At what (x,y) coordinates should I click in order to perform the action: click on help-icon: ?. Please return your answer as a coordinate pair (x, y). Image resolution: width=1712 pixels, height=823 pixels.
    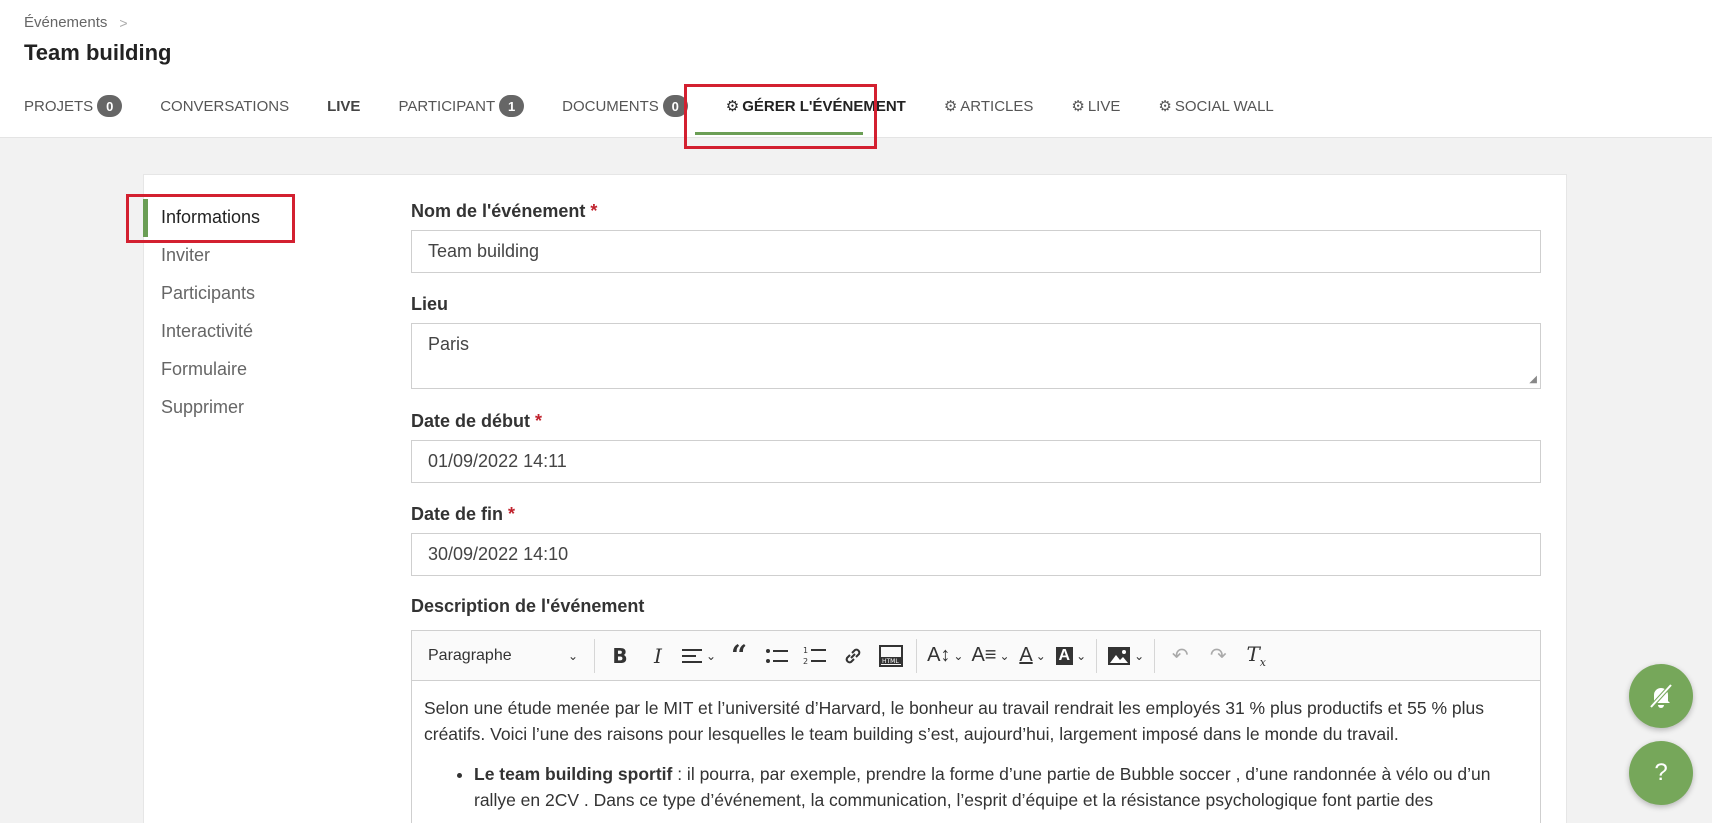
    Looking at the image, I should click on (1661, 772).